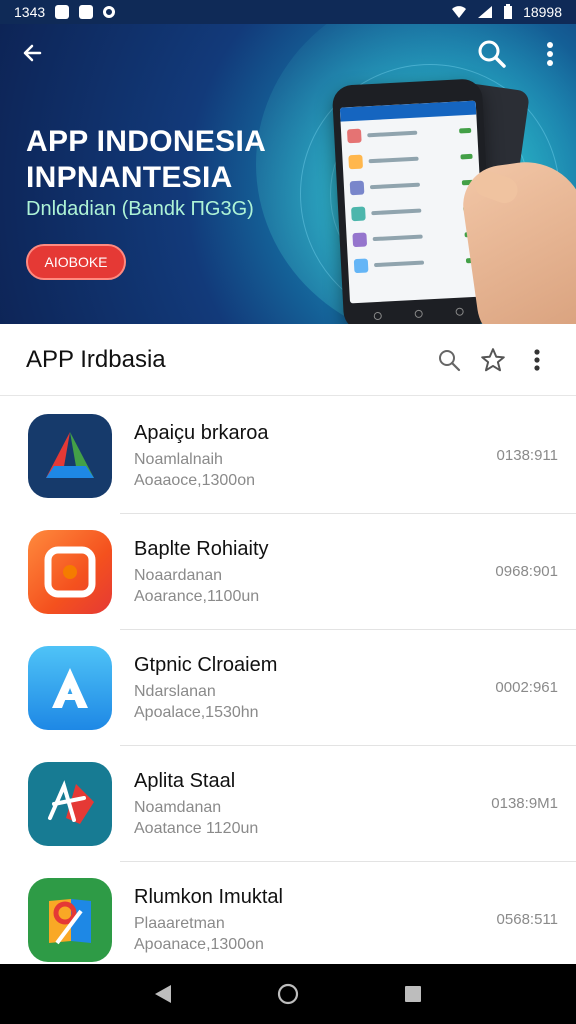 The image size is (576, 1024). Describe the element at coordinates (140, 209) in the screenshot. I see `hero-subtitle: Dnldadian (Bandk ПG3G)` at that location.